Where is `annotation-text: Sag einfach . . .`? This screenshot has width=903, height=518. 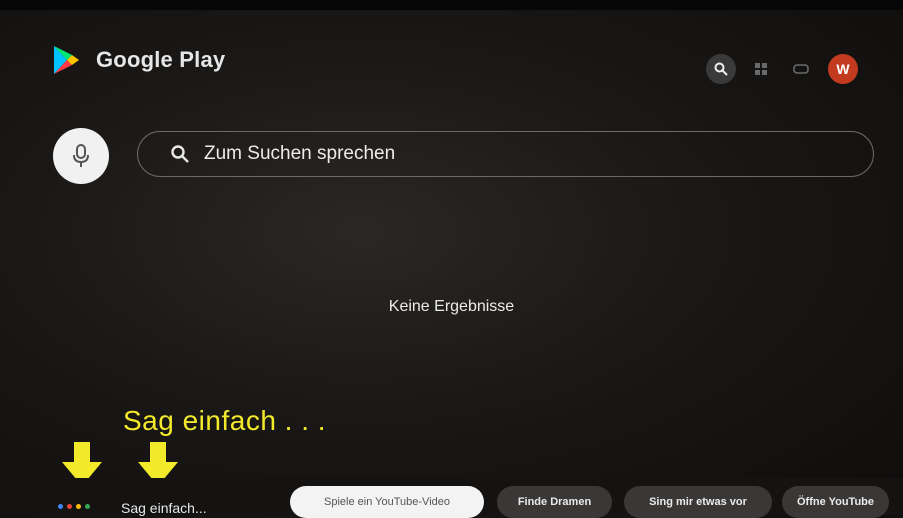 annotation-text: Sag einfach . . . is located at coordinates (225, 420).